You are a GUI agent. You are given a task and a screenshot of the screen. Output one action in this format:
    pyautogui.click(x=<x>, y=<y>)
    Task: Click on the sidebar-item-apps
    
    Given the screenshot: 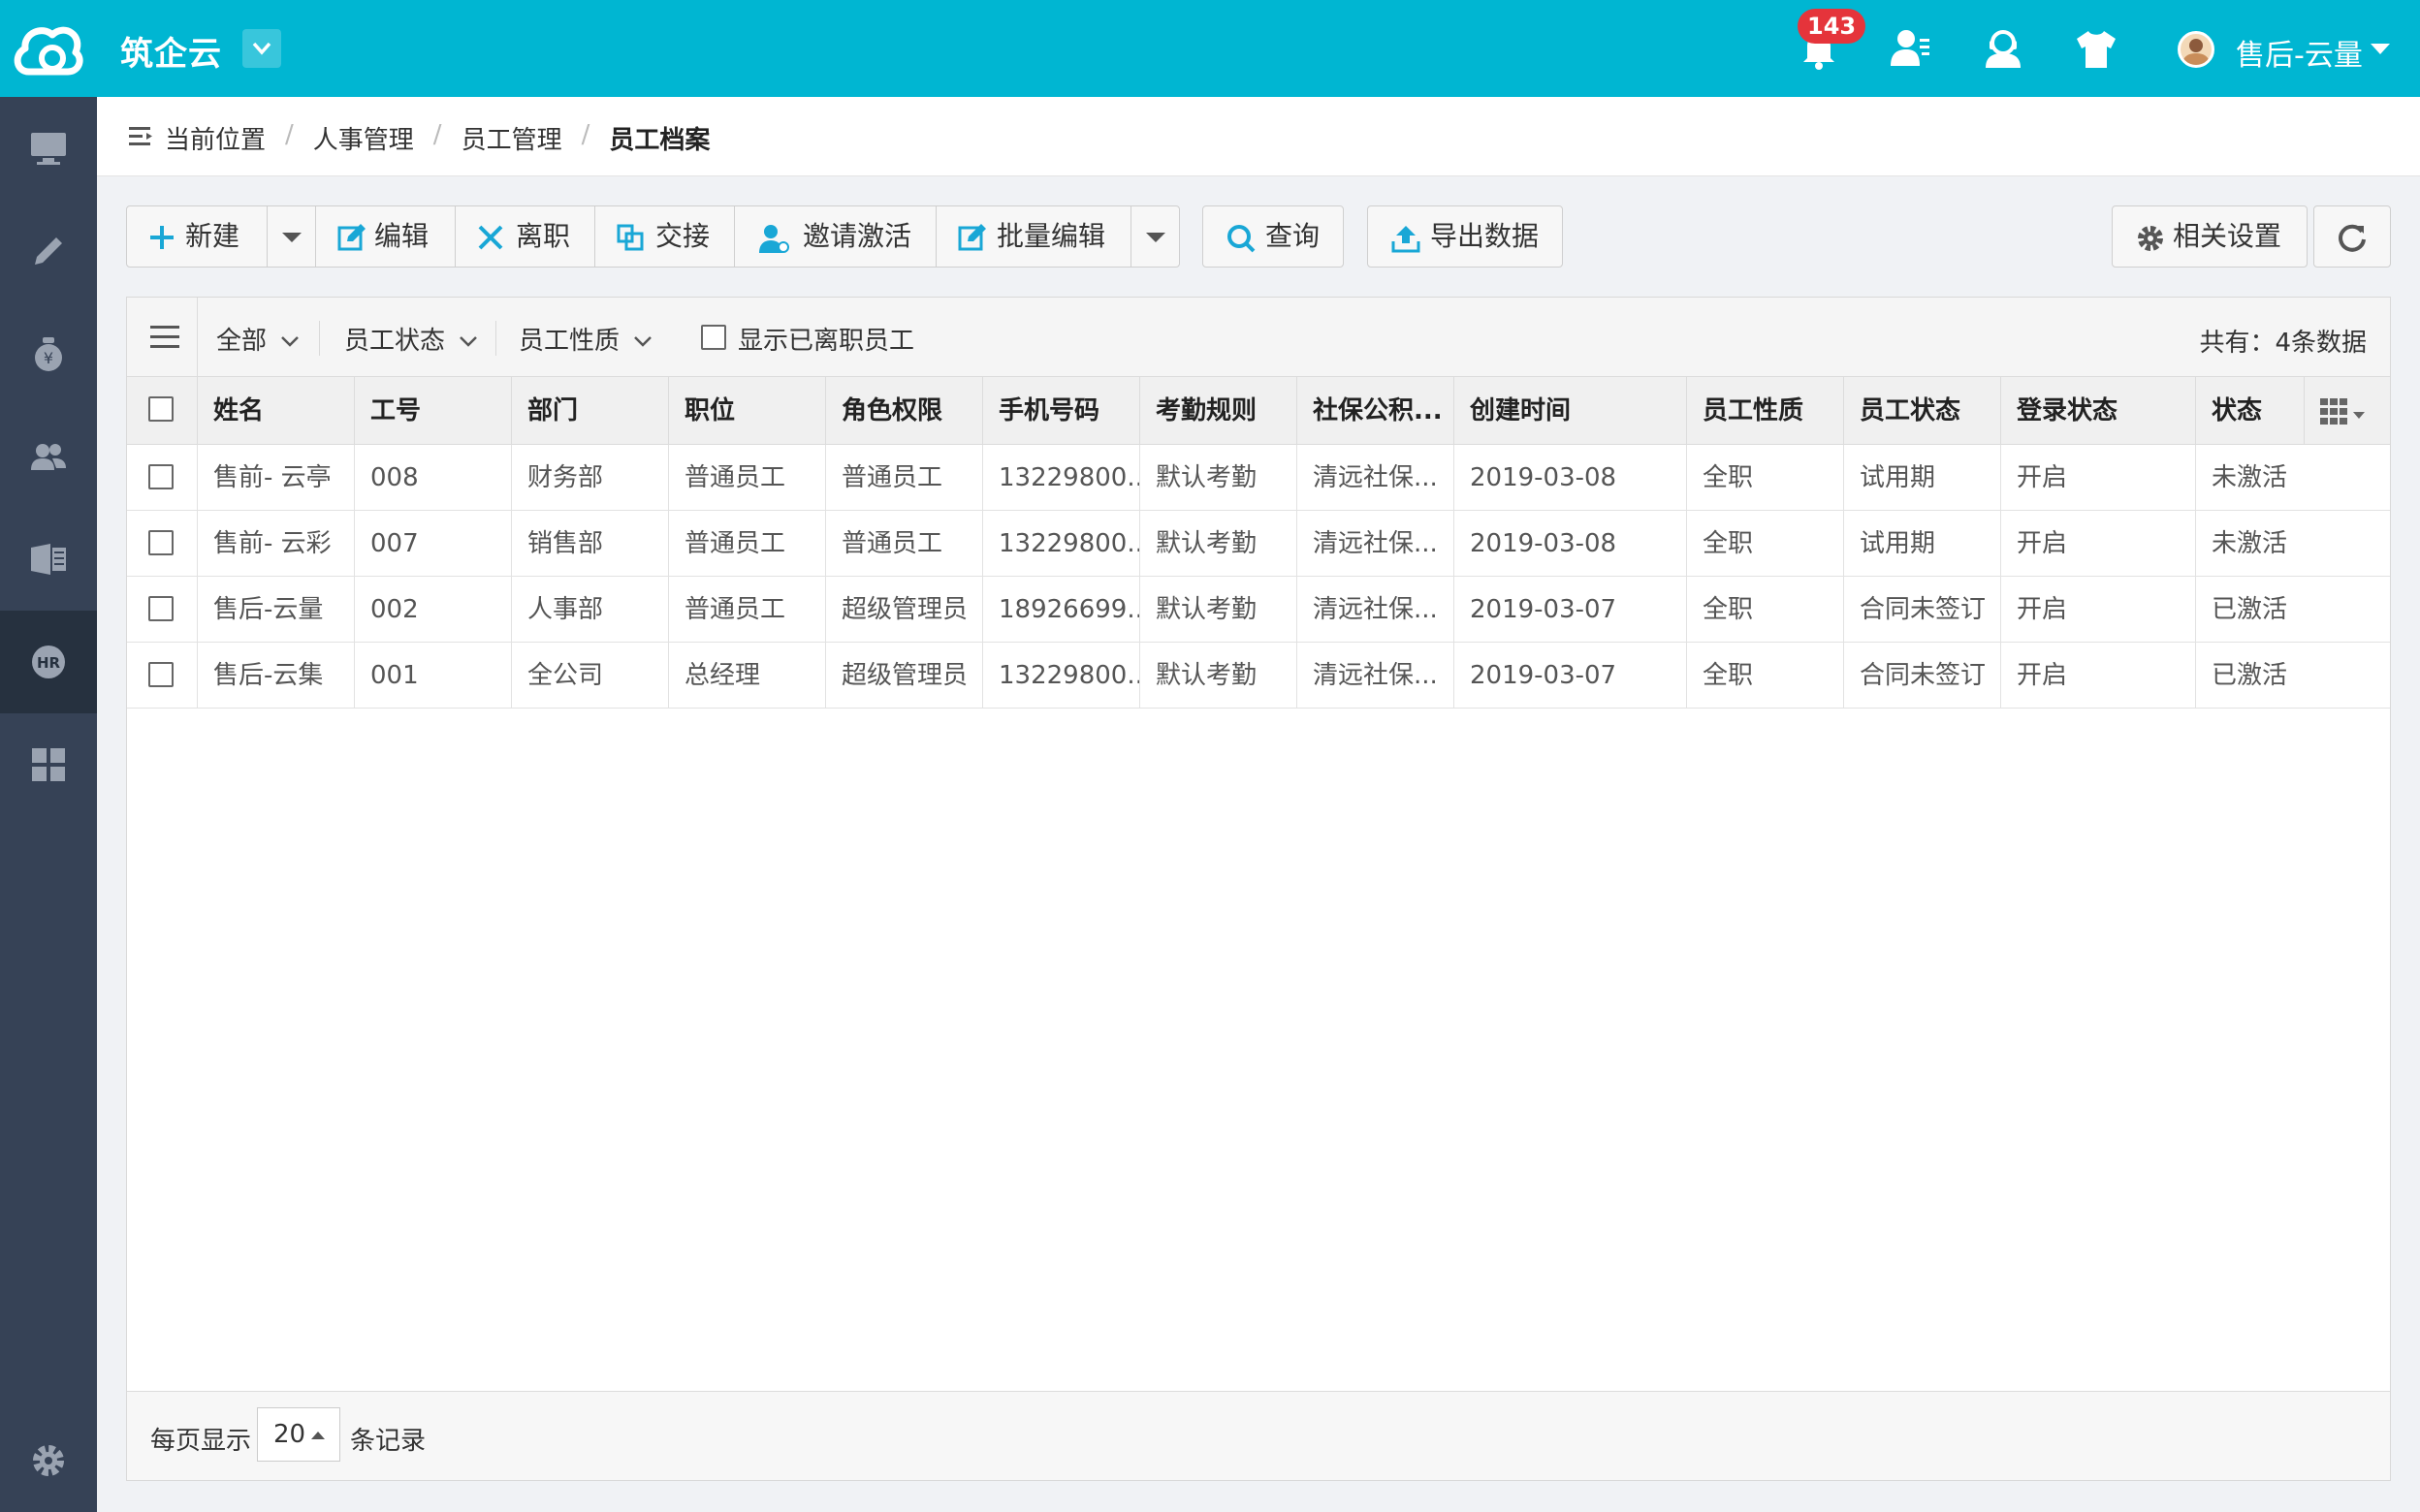 What is the action you would take?
    pyautogui.click(x=48, y=764)
    